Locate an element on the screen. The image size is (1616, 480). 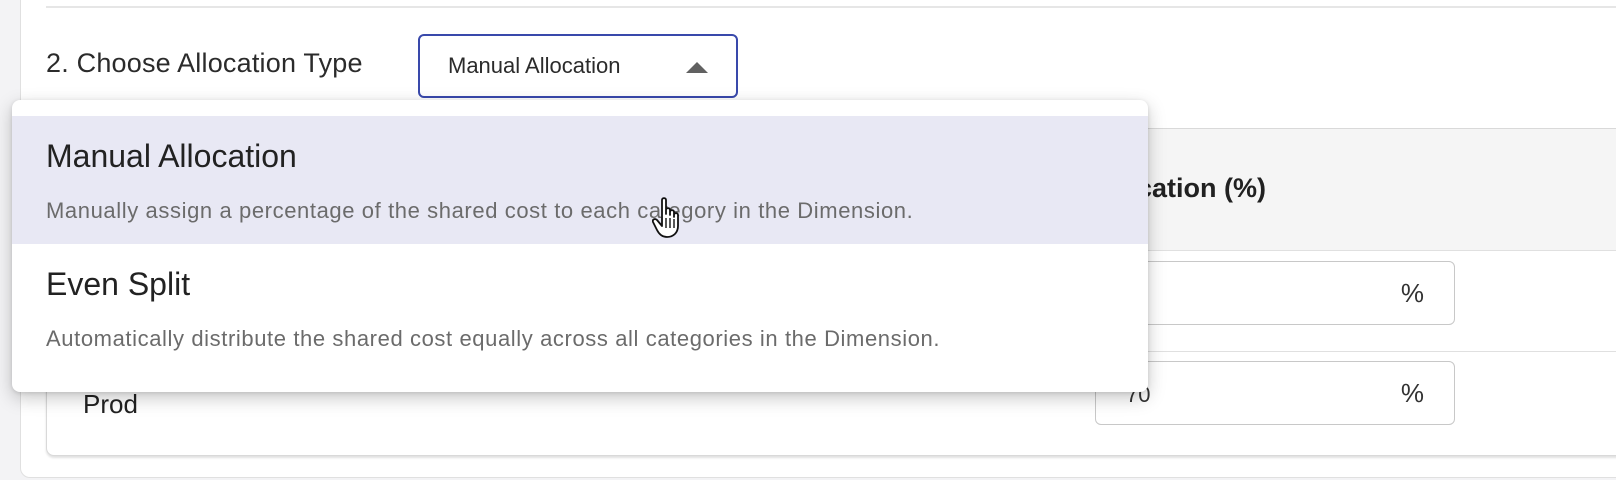
option-title: Manual Allocation is located at coordinates (171, 156).